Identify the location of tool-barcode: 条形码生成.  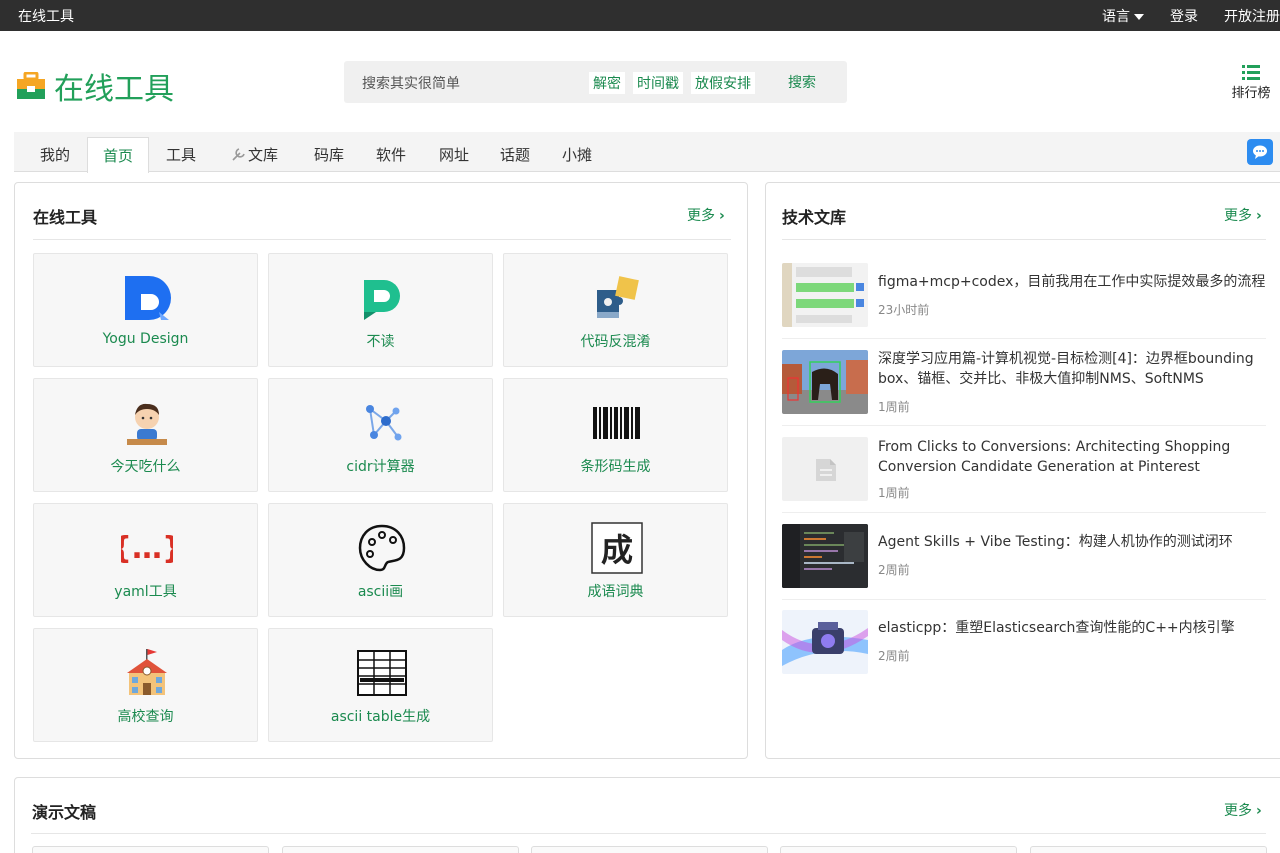
(615, 435).